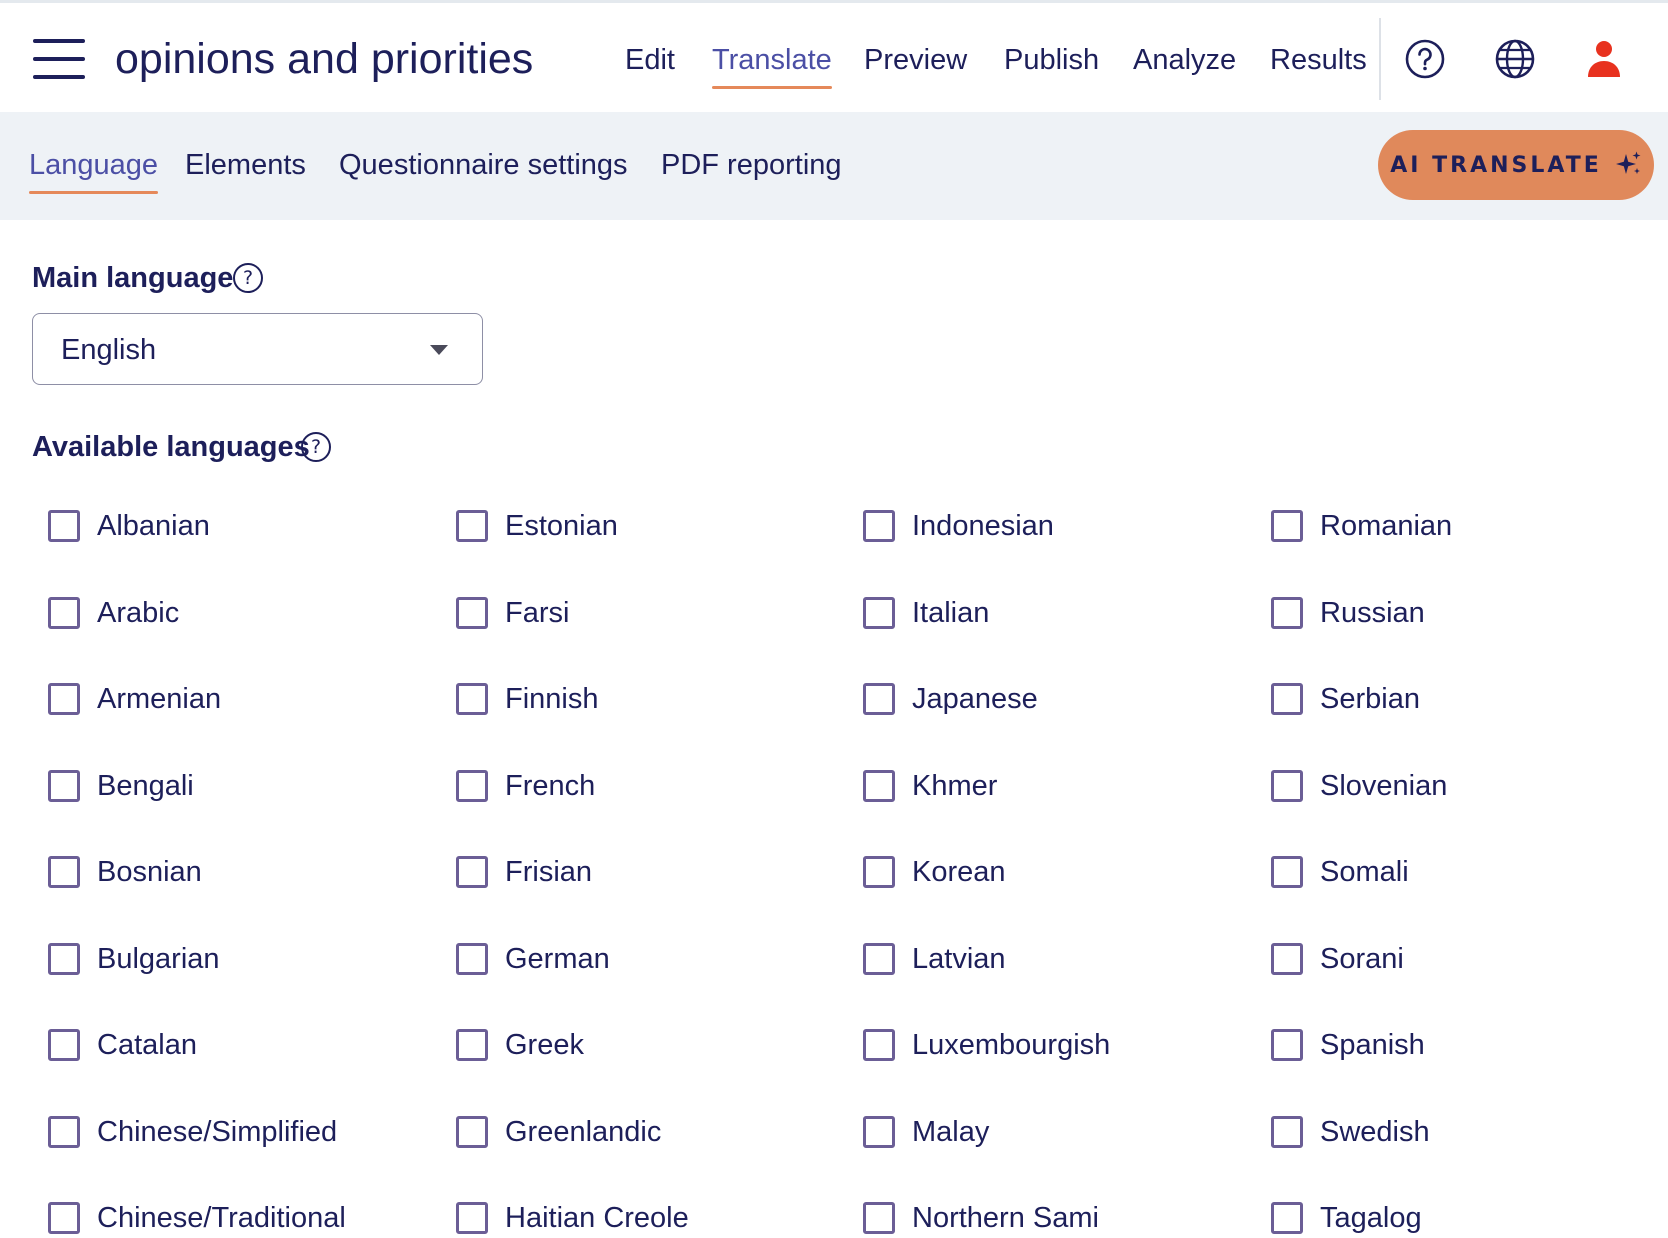  What do you see at coordinates (597, 1218) in the screenshot?
I see `language-label: Haitian Creole` at bounding box center [597, 1218].